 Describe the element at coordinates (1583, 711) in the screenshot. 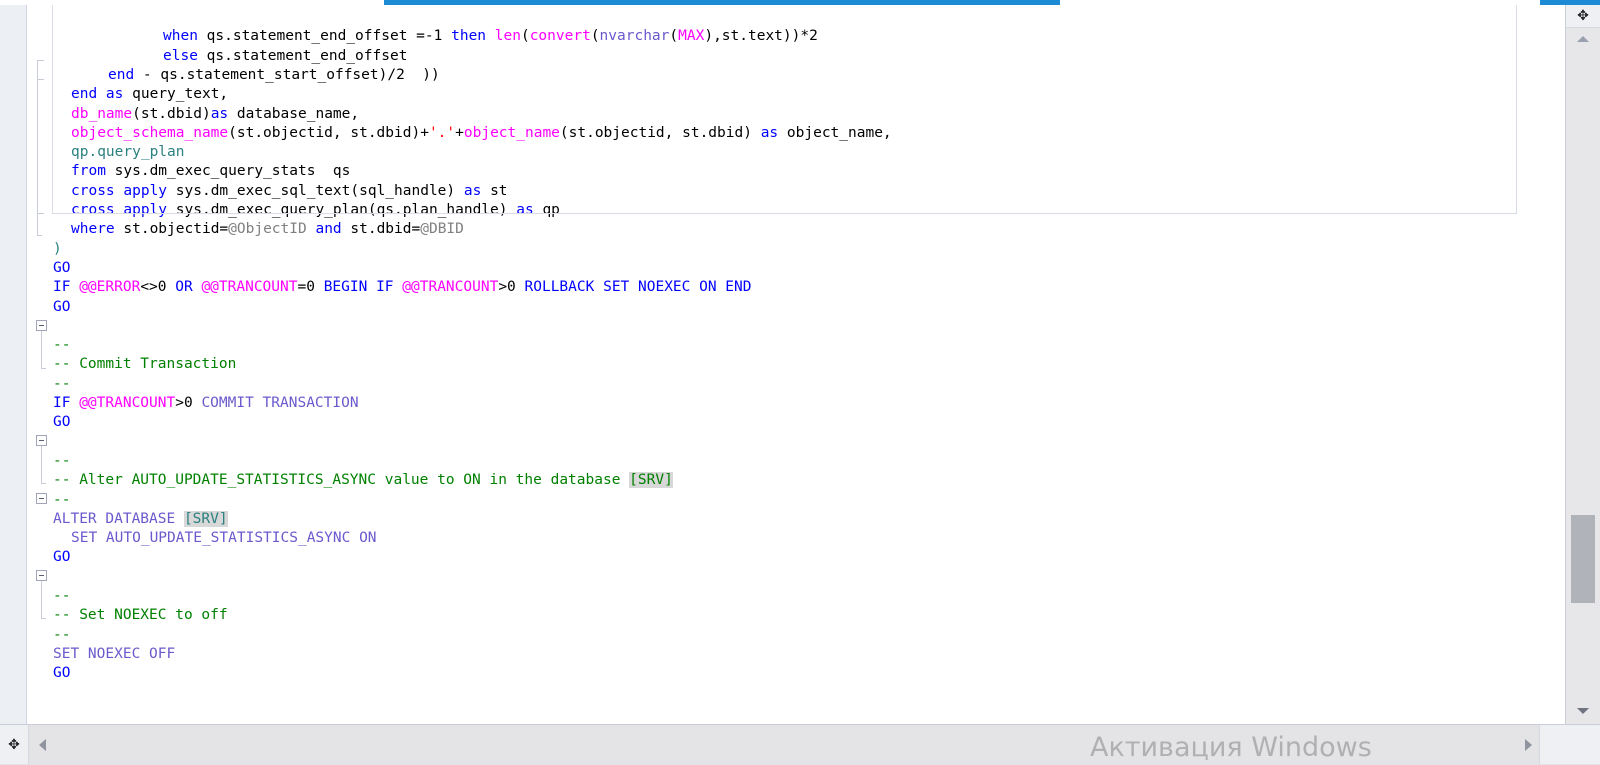

I see `scroll-down-icon` at that location.